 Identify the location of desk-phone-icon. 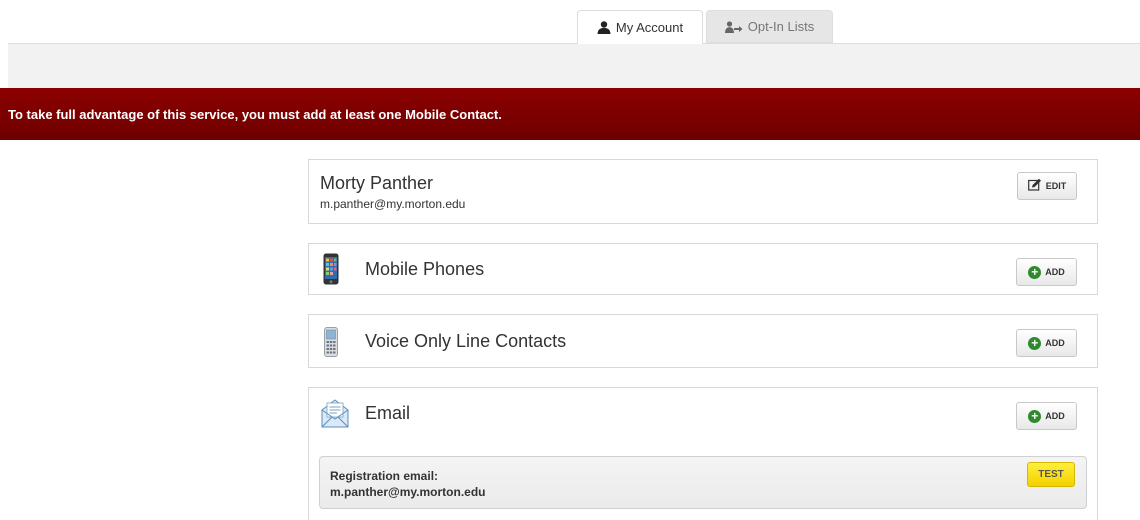
(331, 344).